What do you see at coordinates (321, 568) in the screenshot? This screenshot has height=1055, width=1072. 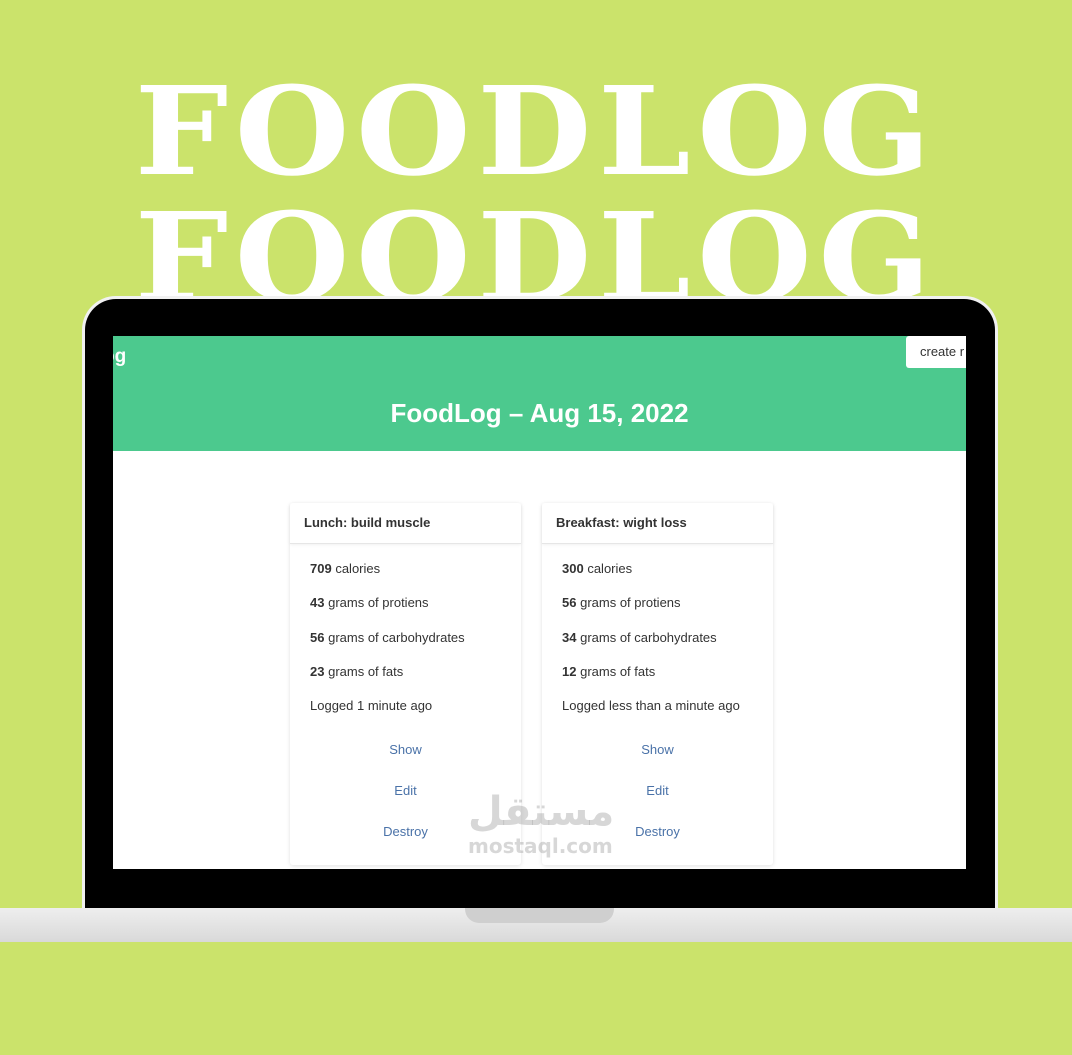 I see `stat-value: 709` at bounding box center [321, 568].